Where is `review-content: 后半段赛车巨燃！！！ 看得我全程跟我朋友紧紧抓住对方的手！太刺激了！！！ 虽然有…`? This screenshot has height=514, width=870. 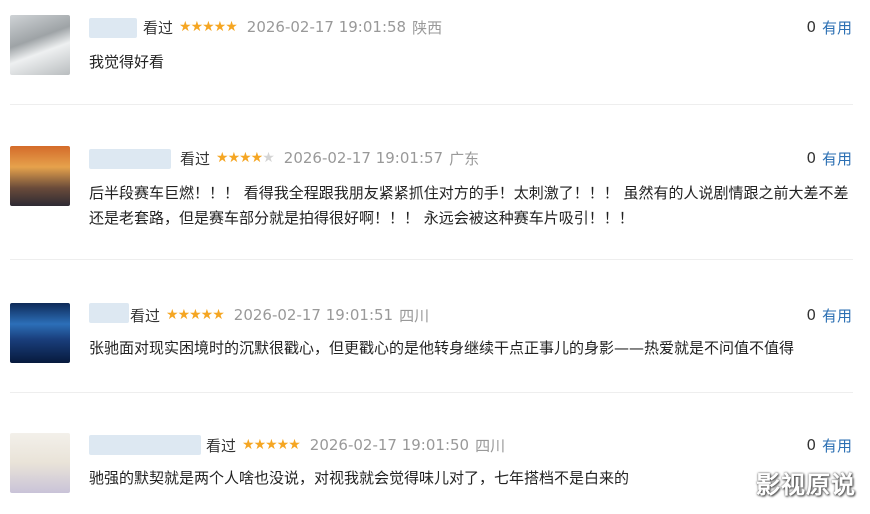
review-content: 后半段赛车巨燃！！！ 看得我全程跟我朋友紧紧抓住对方的手！太刺激了！！！ 虽然有… is located at coordinates (469, 205).